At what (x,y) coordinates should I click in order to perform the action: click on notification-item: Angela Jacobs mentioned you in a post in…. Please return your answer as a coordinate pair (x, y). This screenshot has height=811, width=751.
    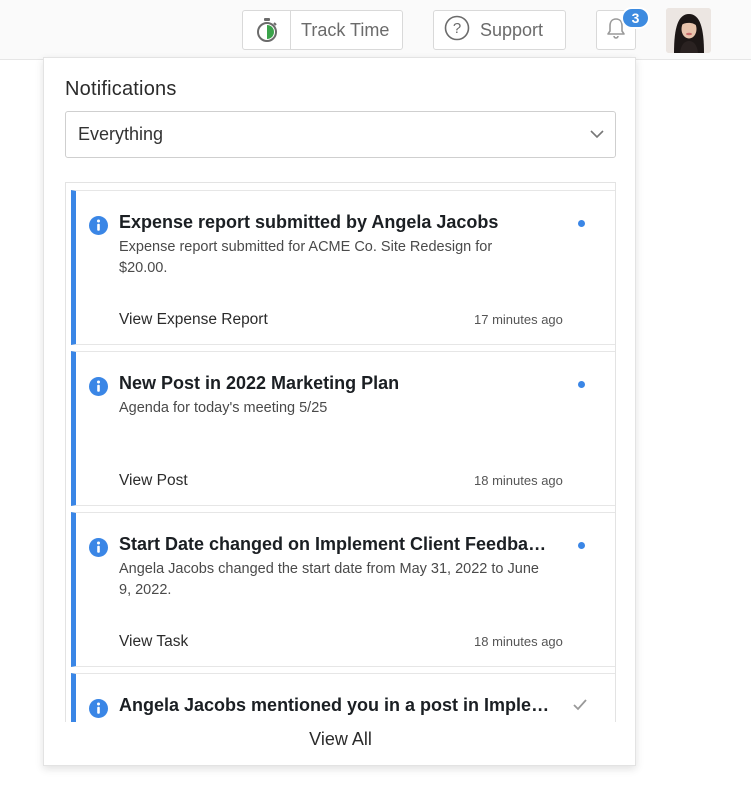
    Looking at the image, I should click on (343, 697).